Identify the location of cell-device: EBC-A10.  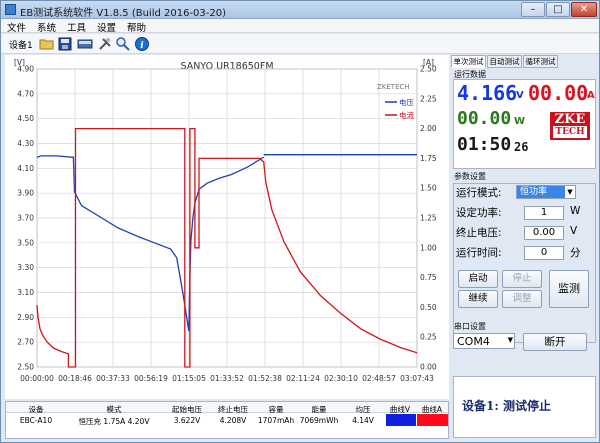
(36, 420).